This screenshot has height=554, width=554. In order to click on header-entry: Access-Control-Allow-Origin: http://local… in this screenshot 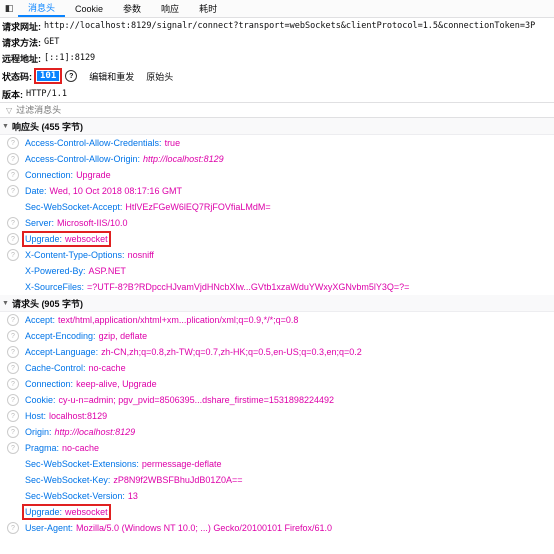, I will do `click(124, 159)`.